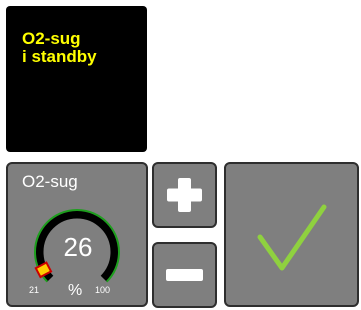 The height and width of the screenshot is (310, 361). I want to click on minus-icon, so click(184, 275).